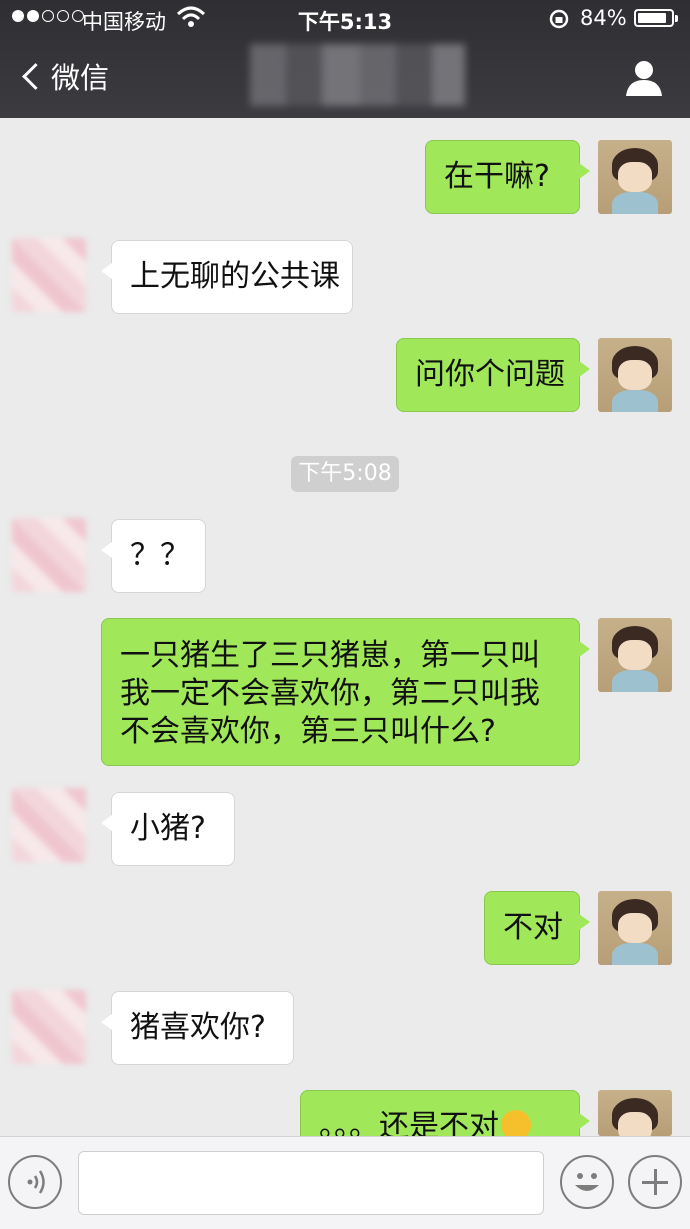 Image resolution: width=690 pixels, height=1229 pixels. Describe the element at coordinates (655, 1182) in the screenshot. I see `plus-icon` at that location.